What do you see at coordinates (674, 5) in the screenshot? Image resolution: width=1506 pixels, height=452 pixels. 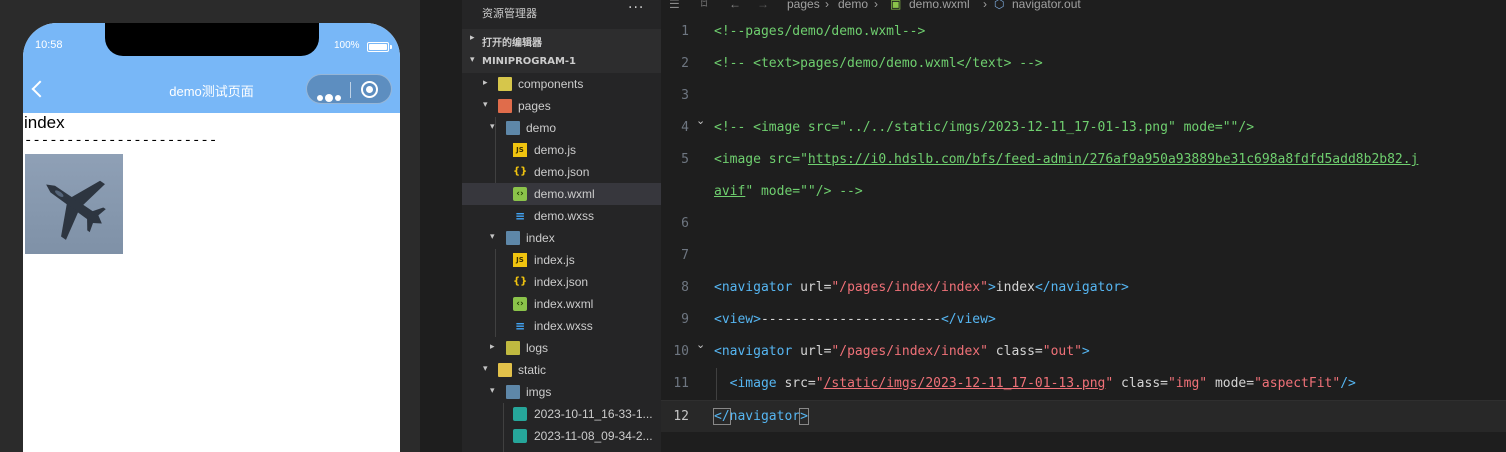 I see `list-icon: ☰` at bounding box center [674, 5].